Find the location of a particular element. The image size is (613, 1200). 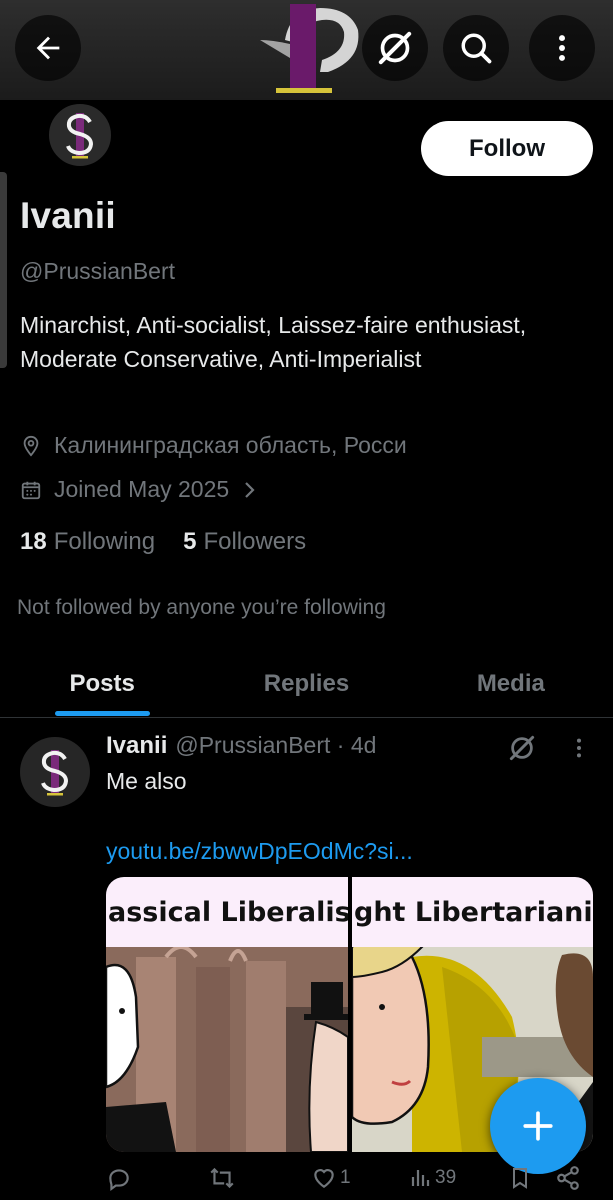

tab-posts: Posts is located at coordinates (102, 683).